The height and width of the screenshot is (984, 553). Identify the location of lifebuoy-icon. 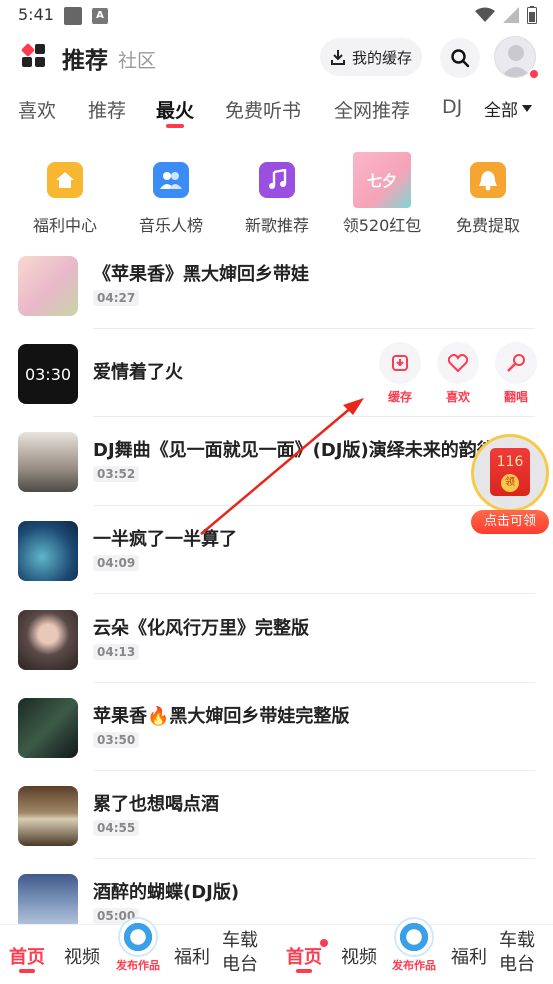
(414, 937).